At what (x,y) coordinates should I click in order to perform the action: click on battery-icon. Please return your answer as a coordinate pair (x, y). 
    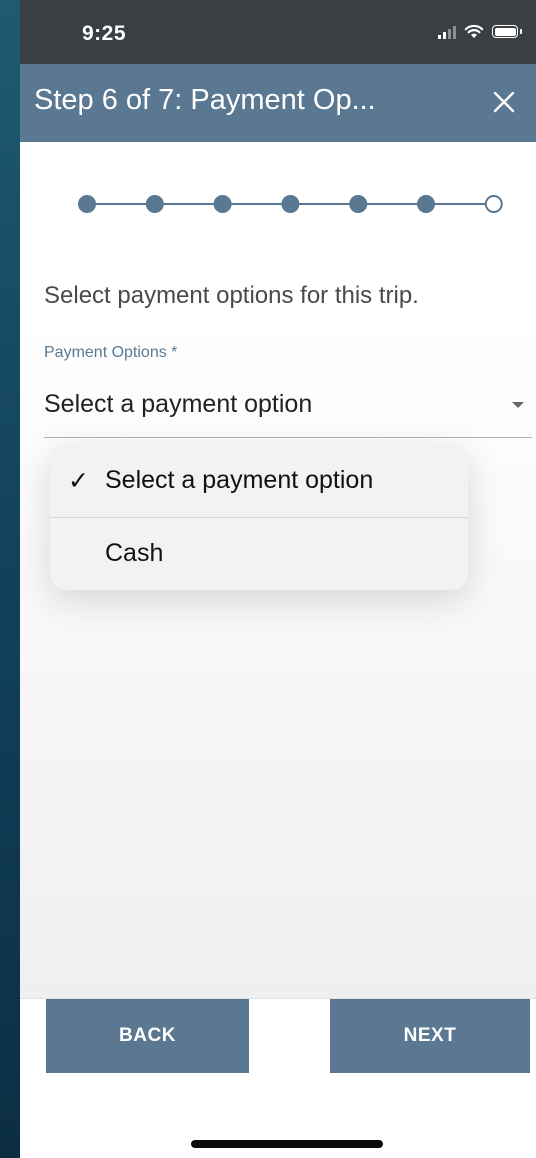
    Looking at the image, I should click on (505, 31).